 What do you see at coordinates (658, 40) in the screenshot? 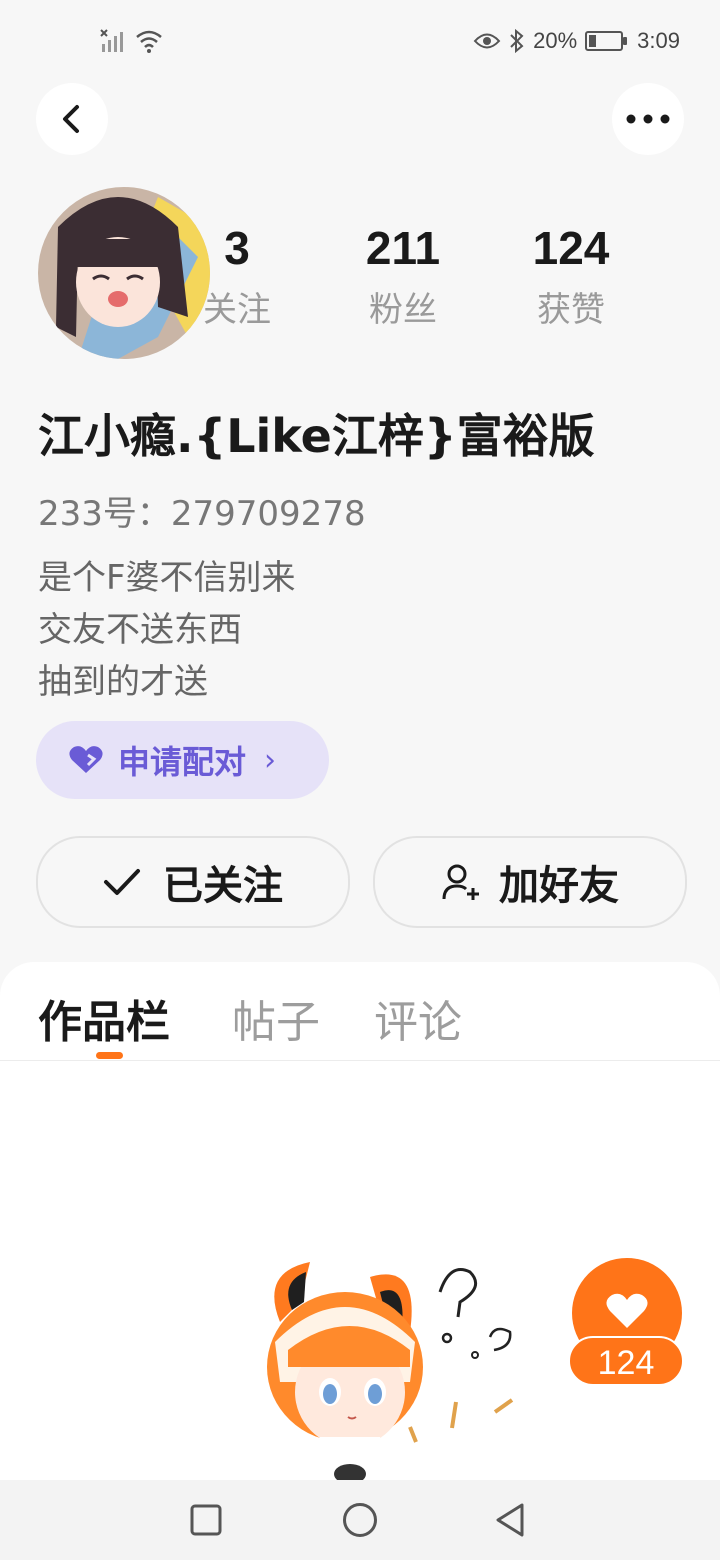
I see `clock: 3:09` at bounding box center [658, 40].